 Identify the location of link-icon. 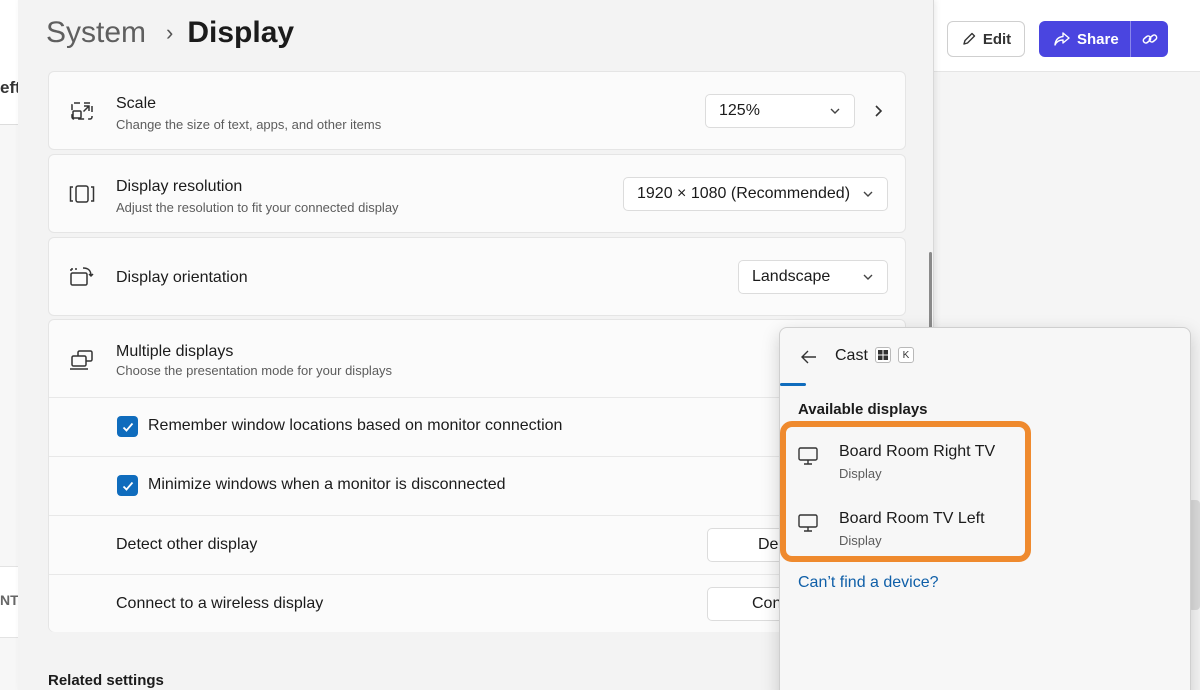
(1149, 39).